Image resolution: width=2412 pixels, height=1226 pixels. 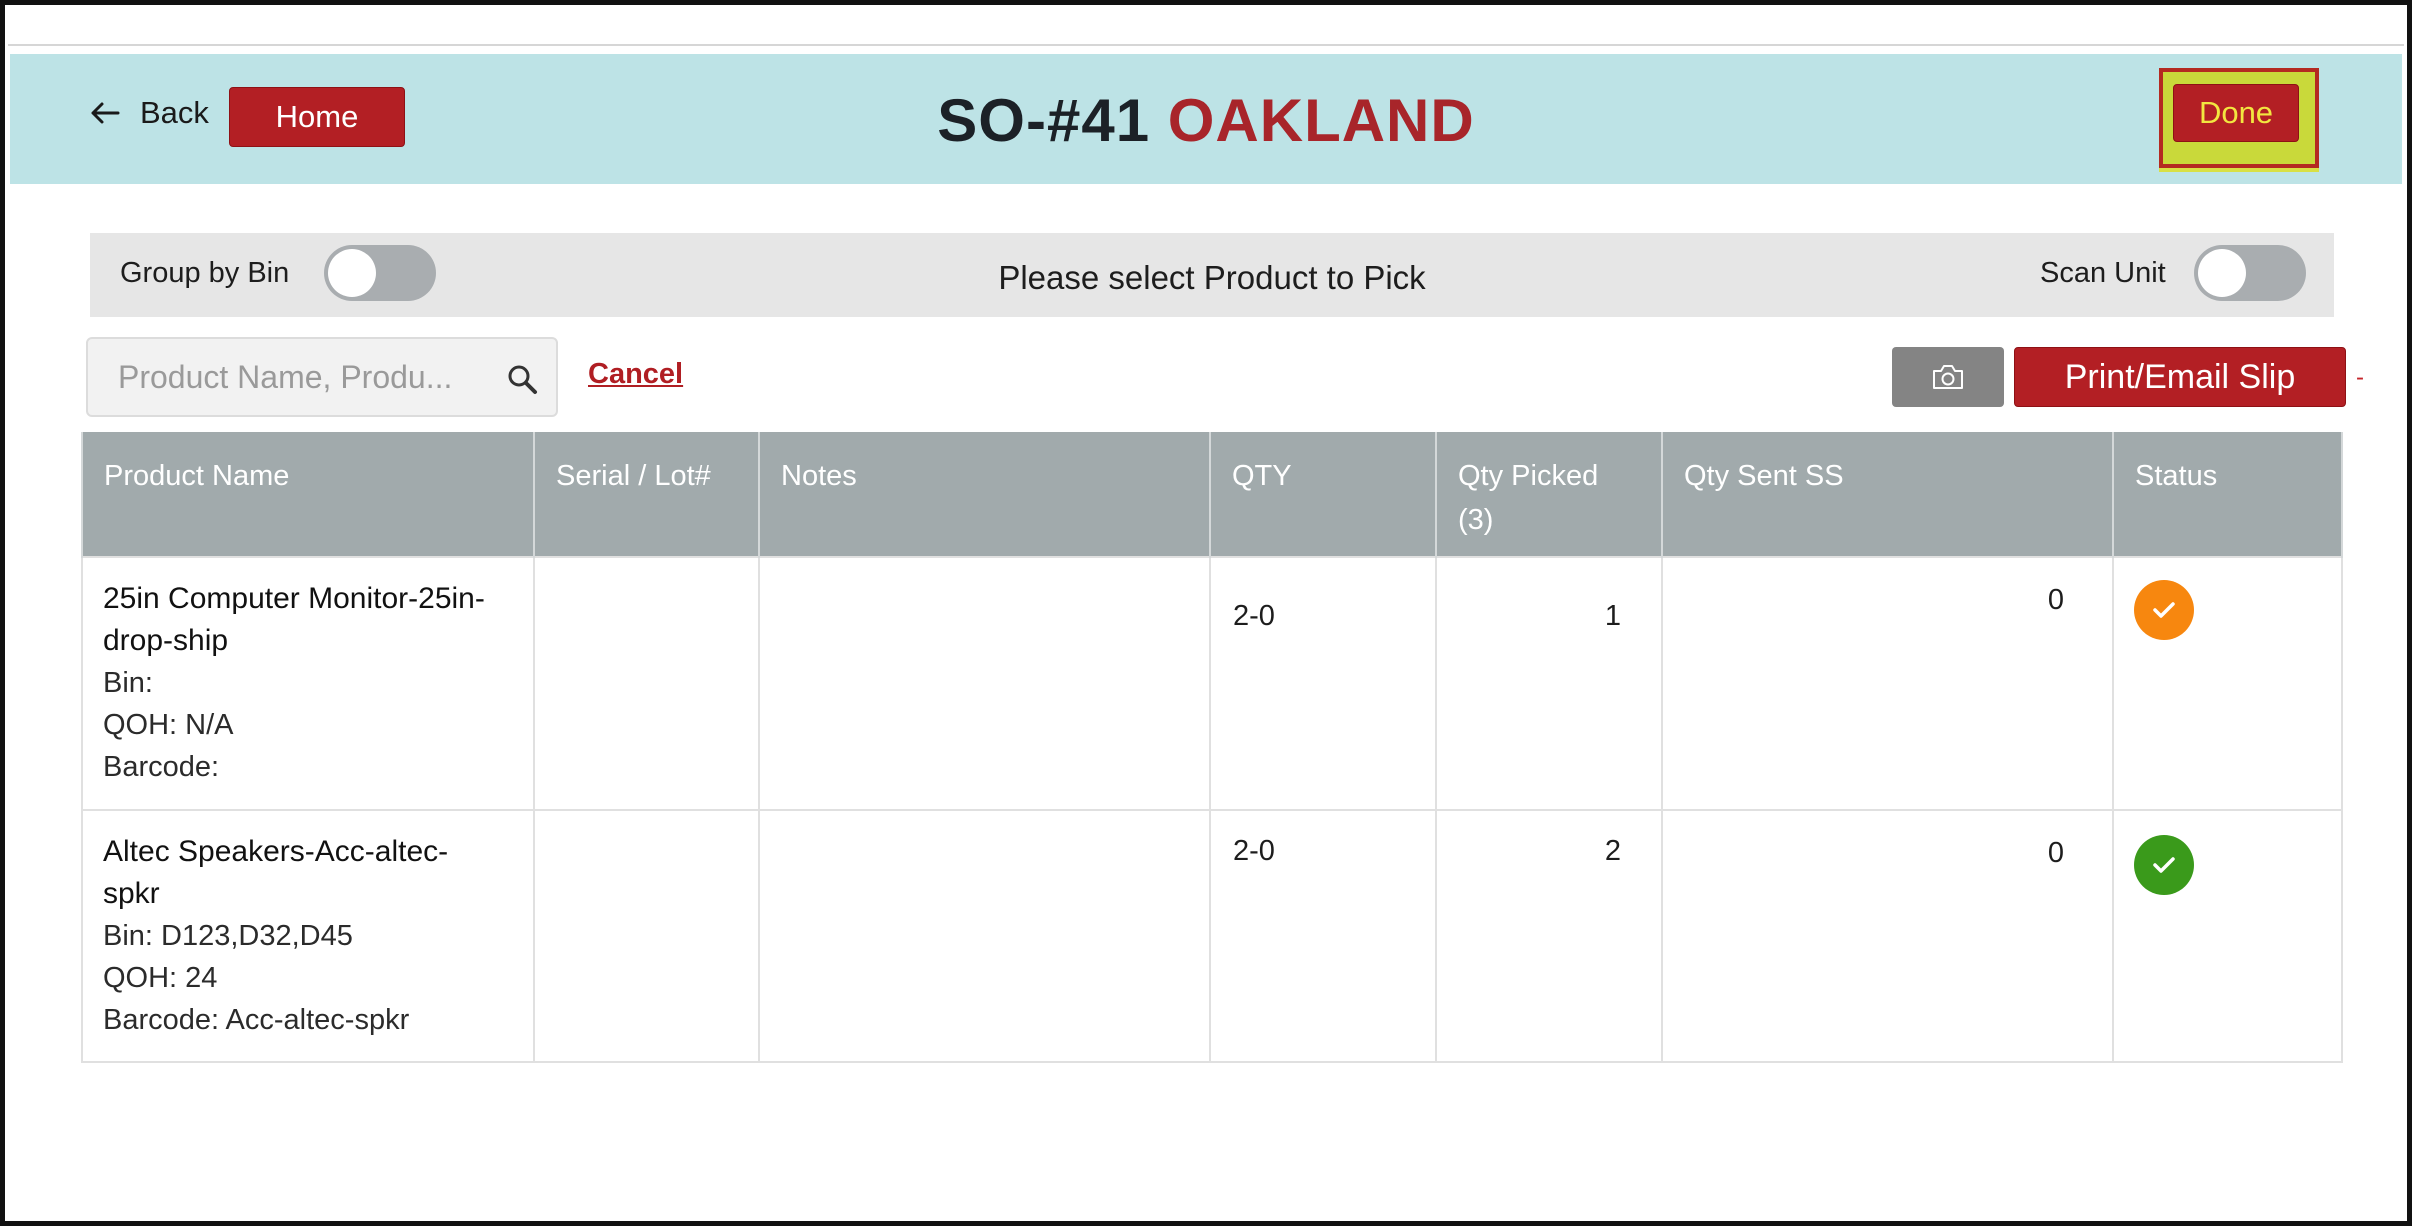 What do you see at coordinates (1549, 936) in the screenshot?
I see `qty-picked-cell: 2` at bounding box center [1549, 936].